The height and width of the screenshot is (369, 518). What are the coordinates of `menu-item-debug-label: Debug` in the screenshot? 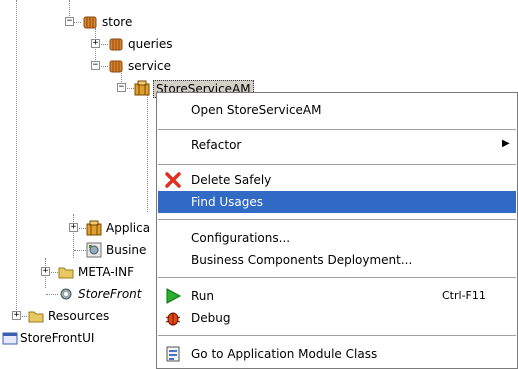 It's located at (211, 318).